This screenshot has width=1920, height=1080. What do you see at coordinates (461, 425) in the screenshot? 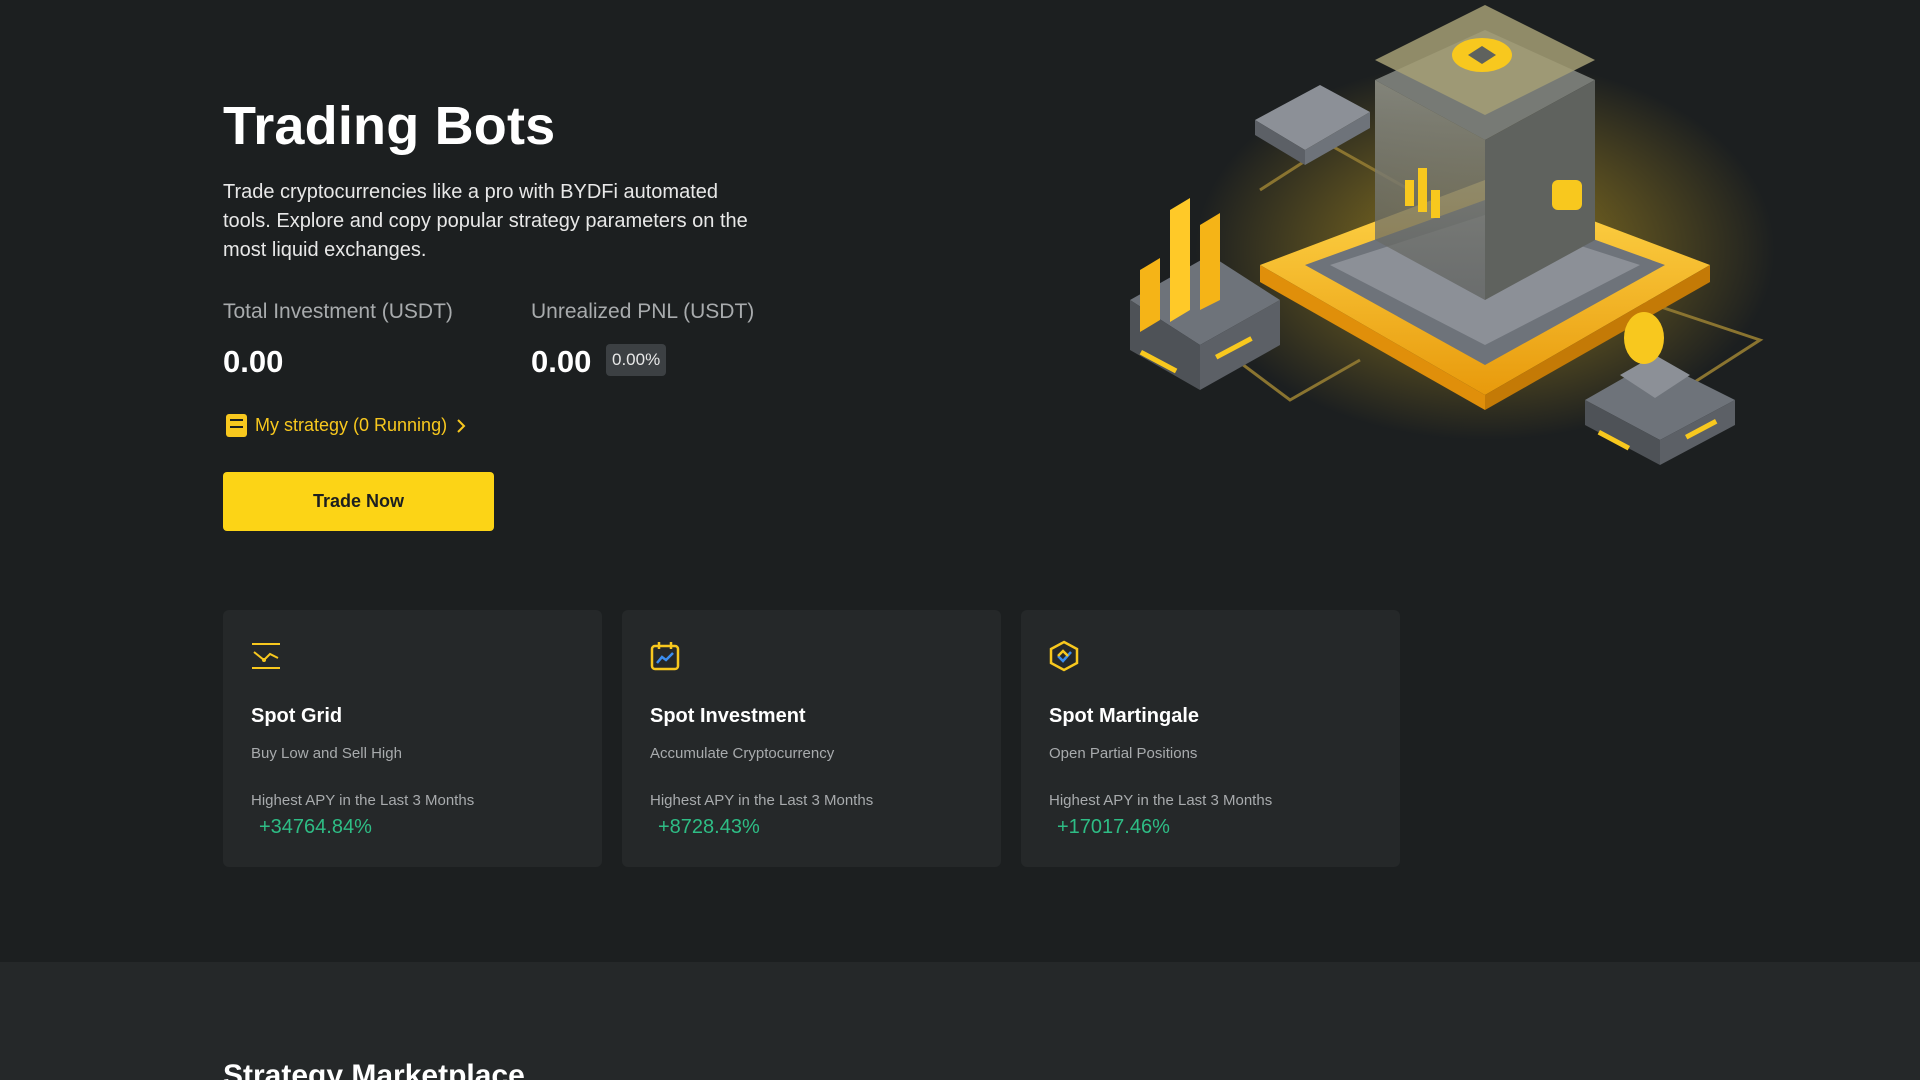
I see `chevron-right-icon` at bounding box center [461, 425].